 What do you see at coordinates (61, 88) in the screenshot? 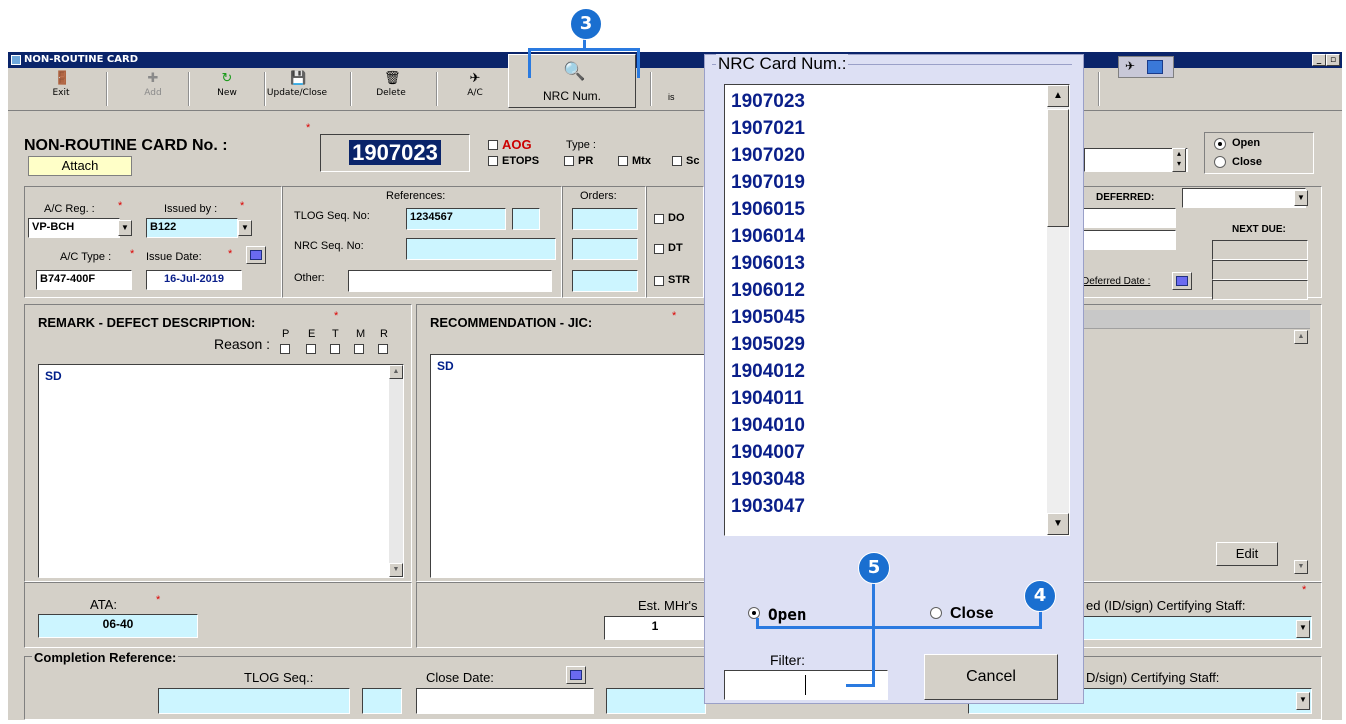
I see `exit-button: 🚪 Exit` at bounding box center [61, 88].